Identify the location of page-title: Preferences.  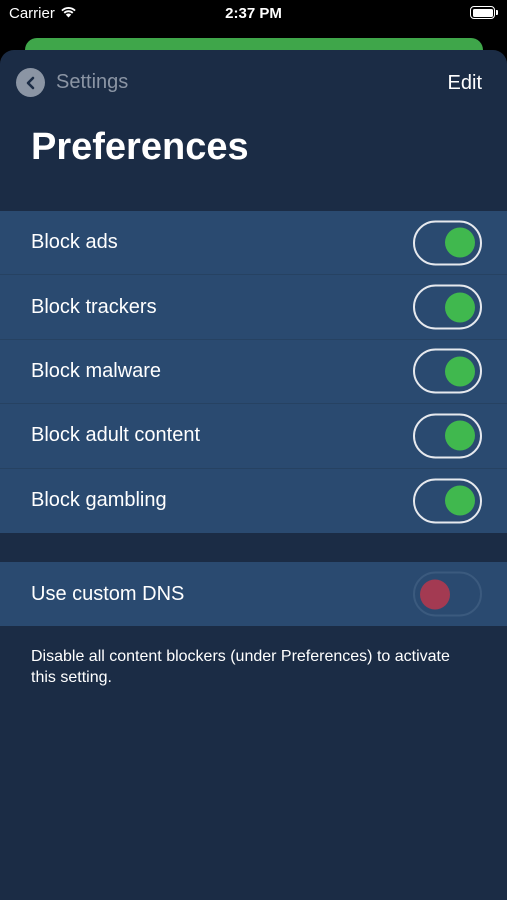
(140, 147).